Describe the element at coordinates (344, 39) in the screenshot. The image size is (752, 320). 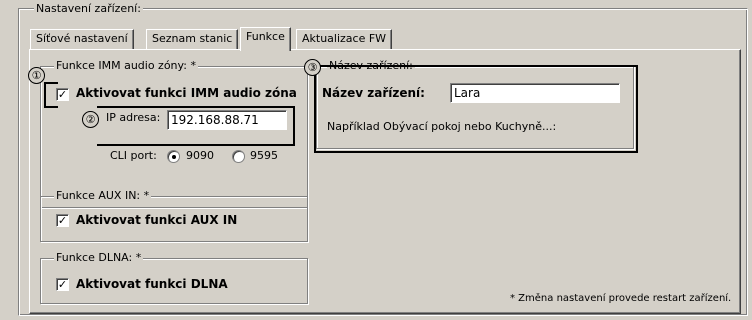
I see `tab-firmware-update: Aktualizace FW` at that location.